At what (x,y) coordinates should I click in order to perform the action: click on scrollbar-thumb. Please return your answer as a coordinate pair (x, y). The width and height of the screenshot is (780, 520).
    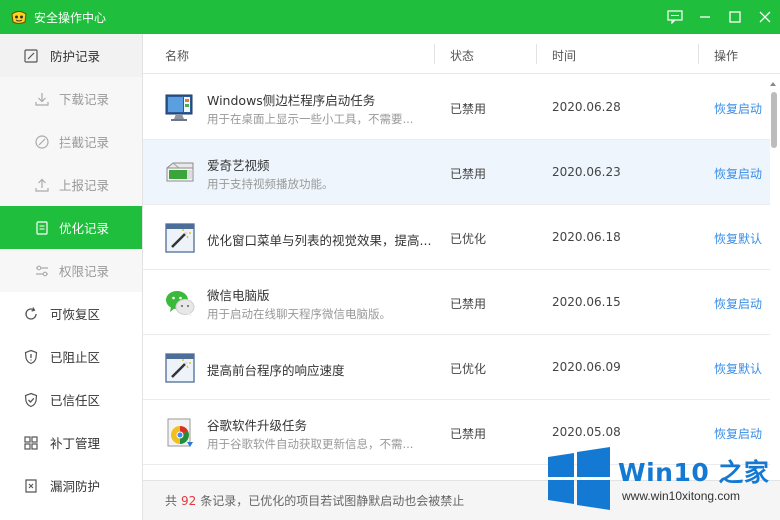
    Looking at the image, I should click on (774, 120).